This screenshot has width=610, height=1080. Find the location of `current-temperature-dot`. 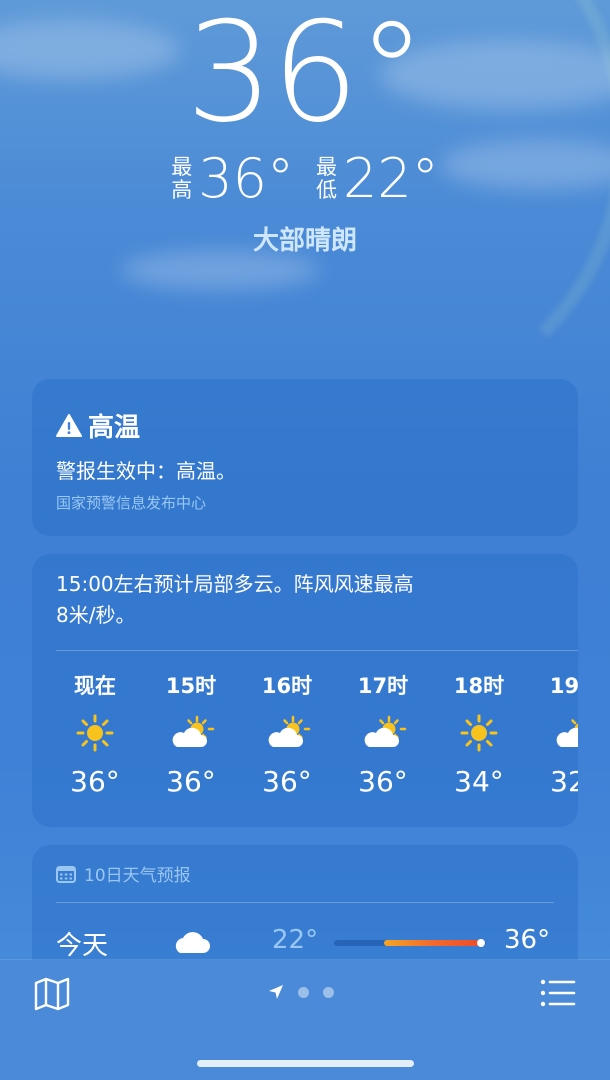

current-temperature-dot is located at coordinates (481, 943).